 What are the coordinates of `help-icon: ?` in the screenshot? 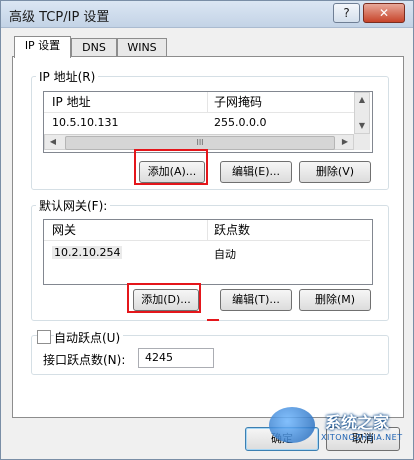 It's located at (346, 13).